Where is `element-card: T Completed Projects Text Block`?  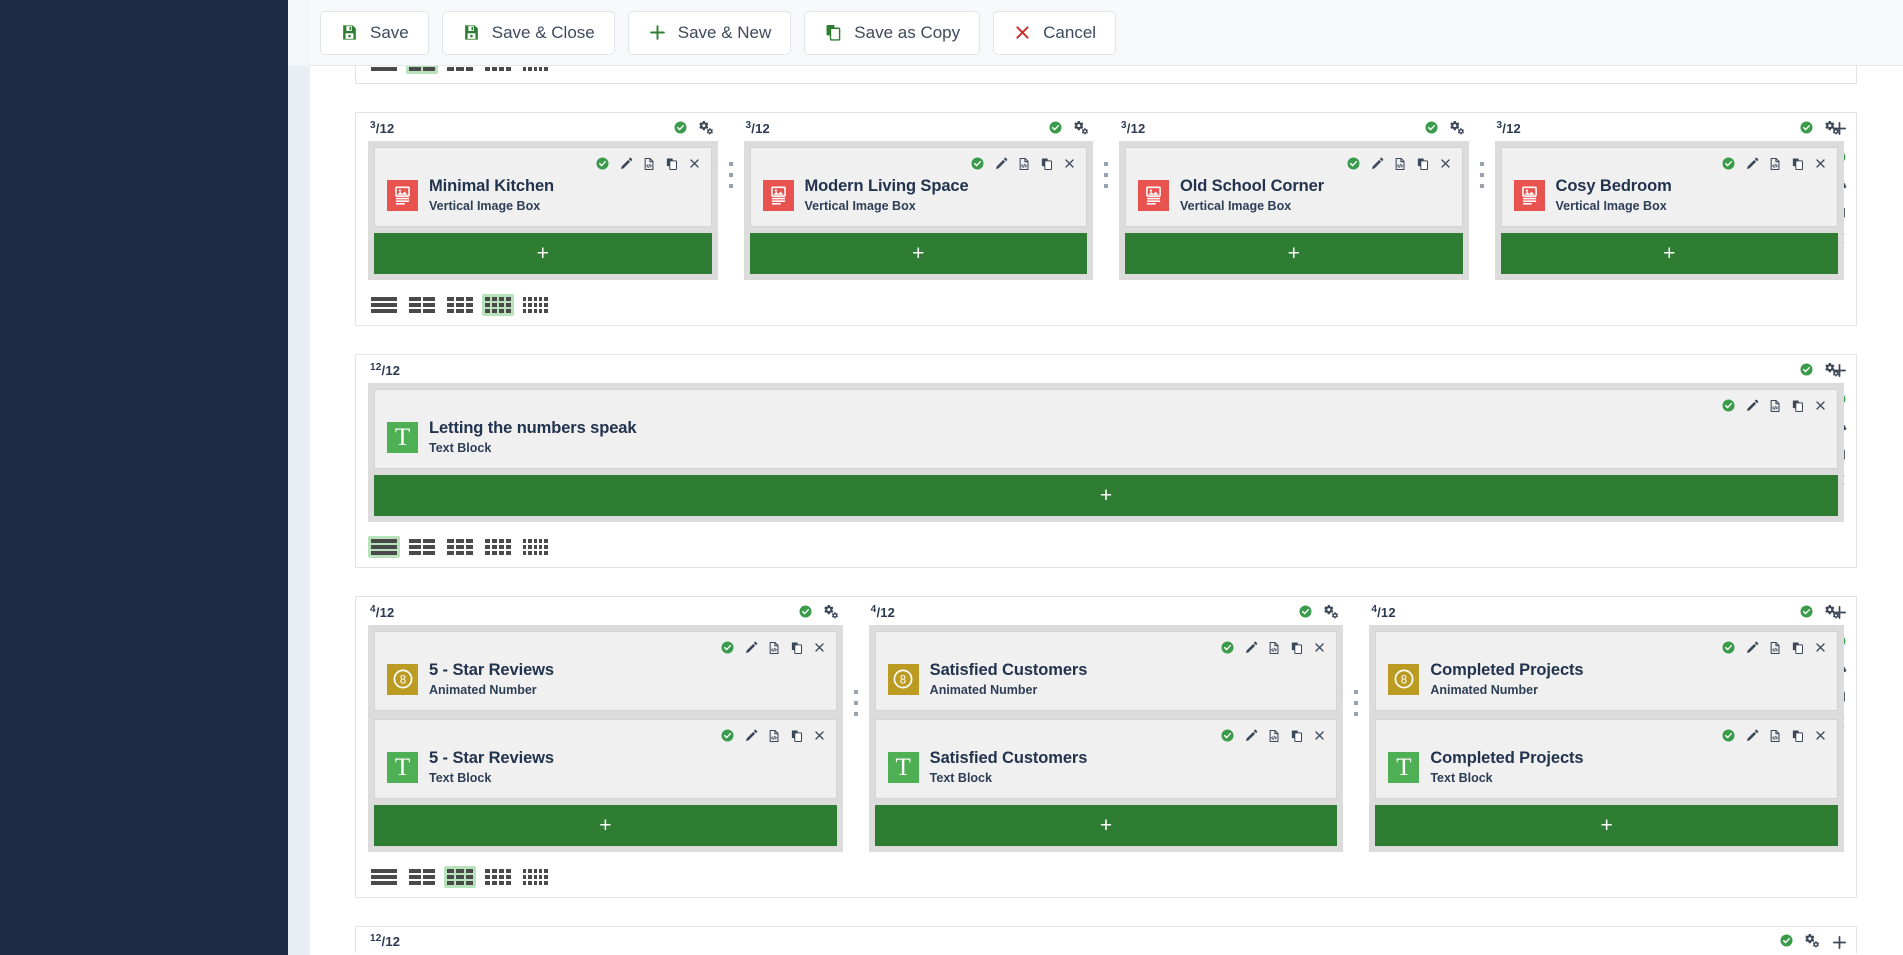
element-card: T Completed Projects Text Block is located at coordinates (1607, 759).